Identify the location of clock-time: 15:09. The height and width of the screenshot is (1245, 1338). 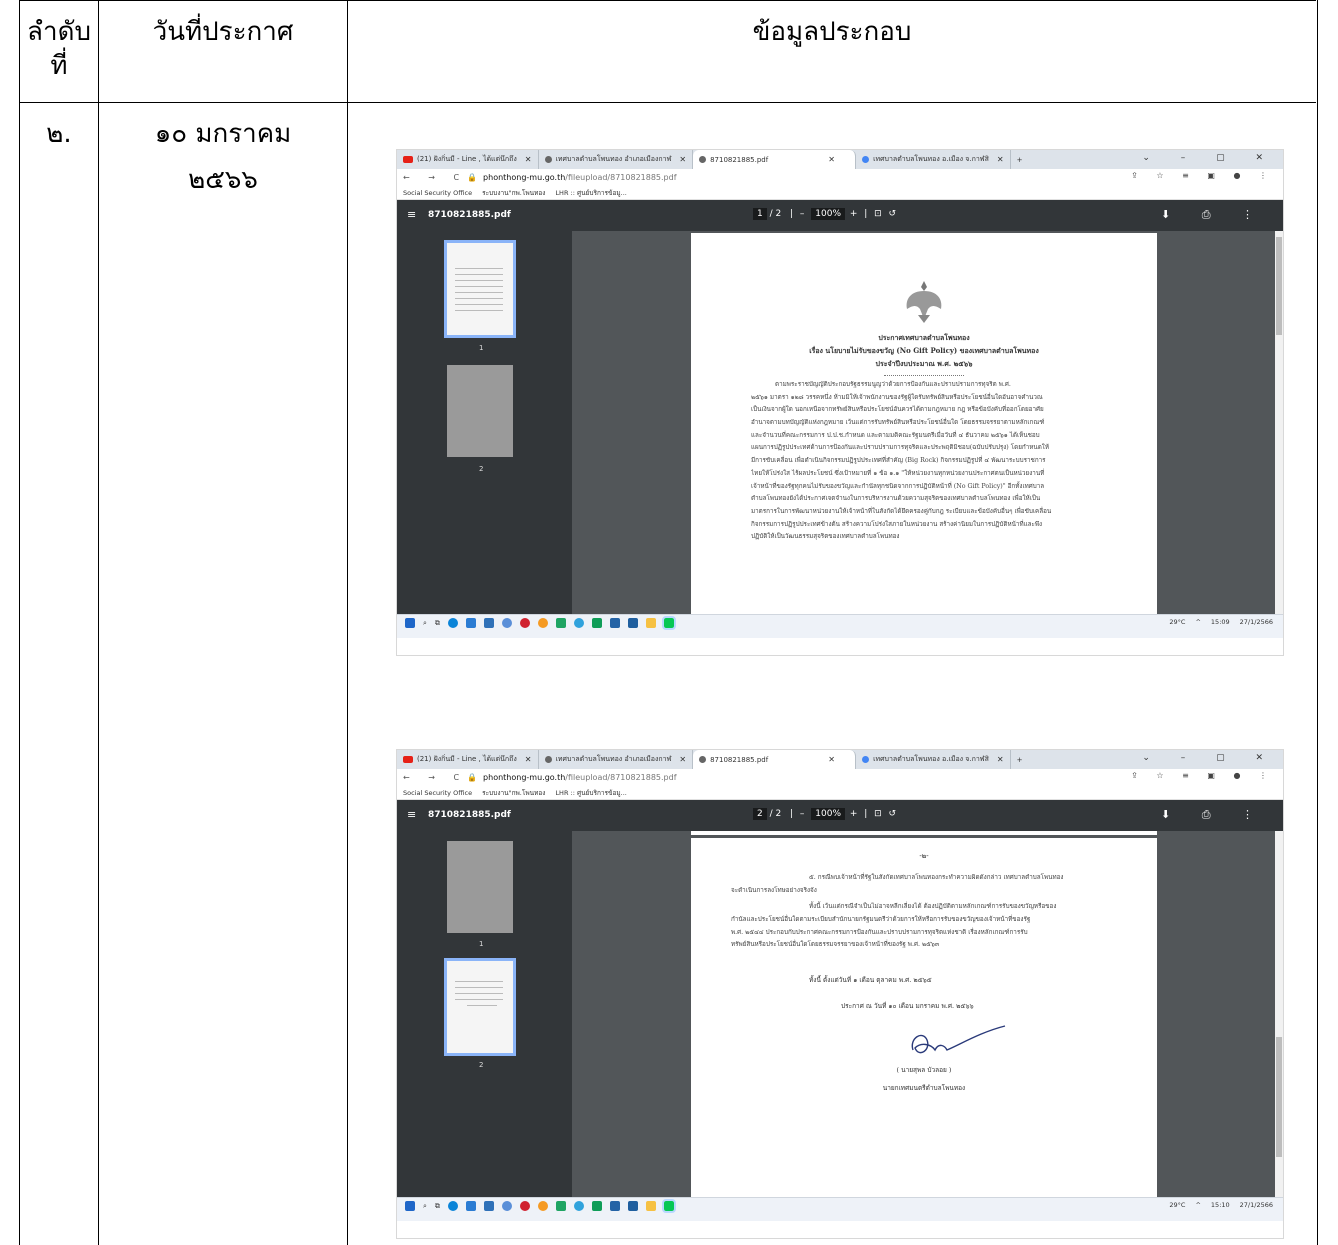
(1220, 622).